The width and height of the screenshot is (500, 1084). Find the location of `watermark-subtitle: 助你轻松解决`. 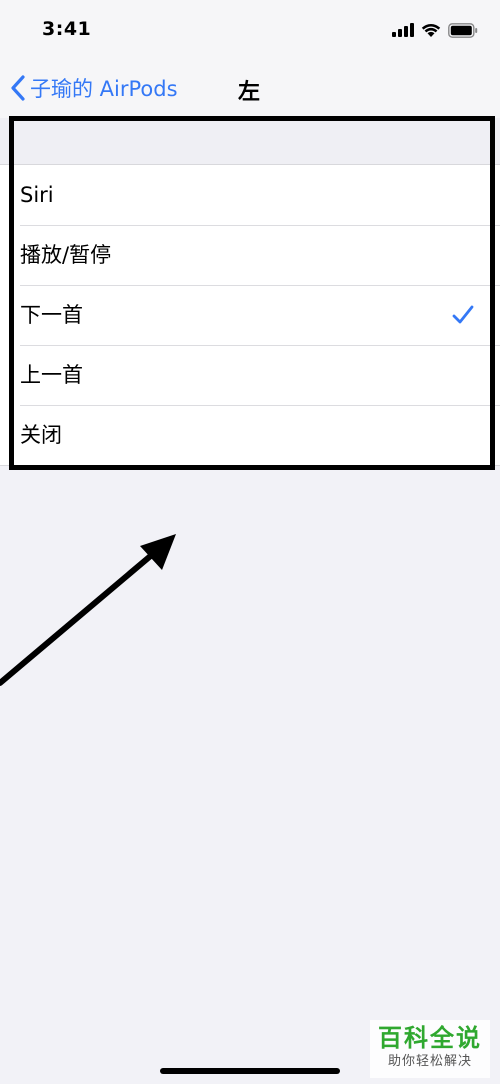

watermark-subtitle: 助你轻松解决 is located at coordinates (429, 1061).